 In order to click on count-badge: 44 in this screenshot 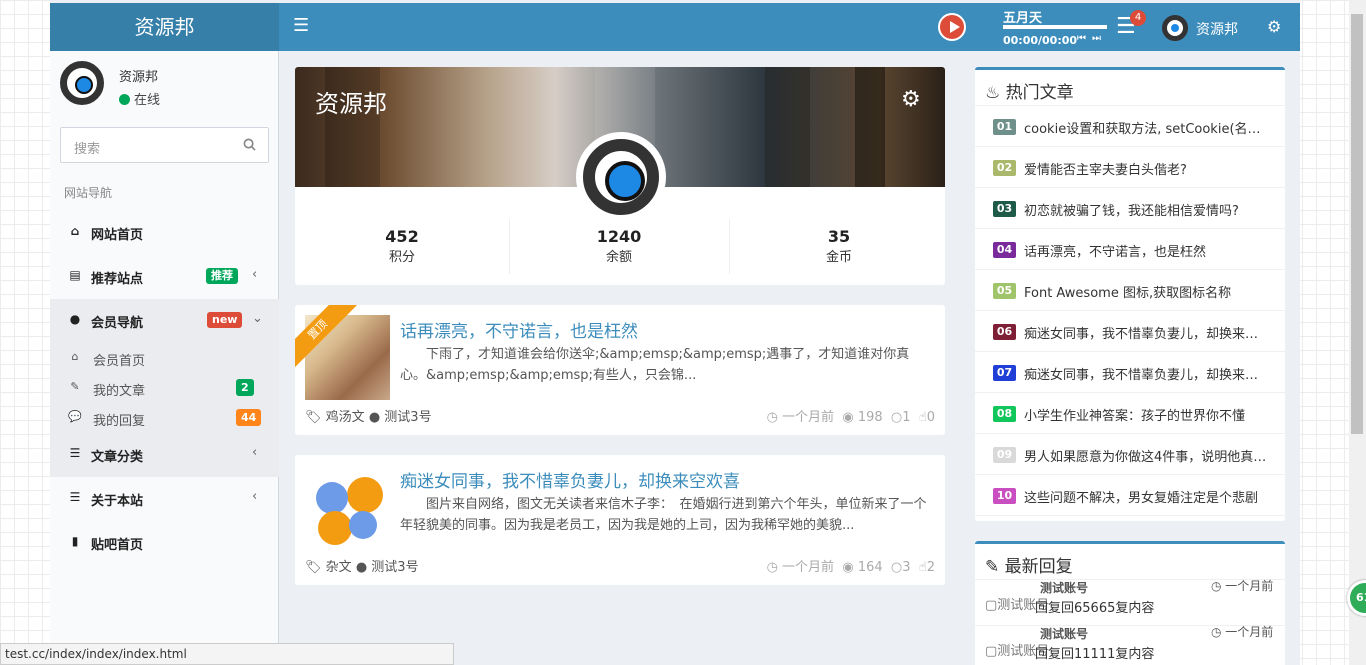, I will do `click(249, 417)`.